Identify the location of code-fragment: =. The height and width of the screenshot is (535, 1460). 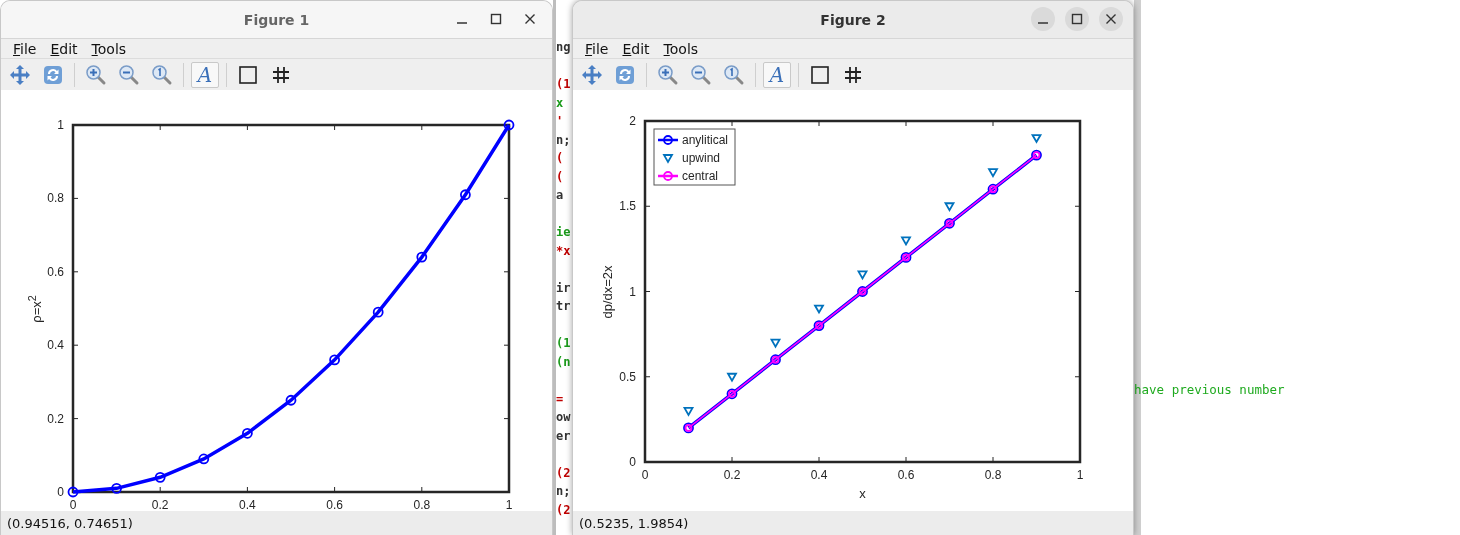
(560, 399).